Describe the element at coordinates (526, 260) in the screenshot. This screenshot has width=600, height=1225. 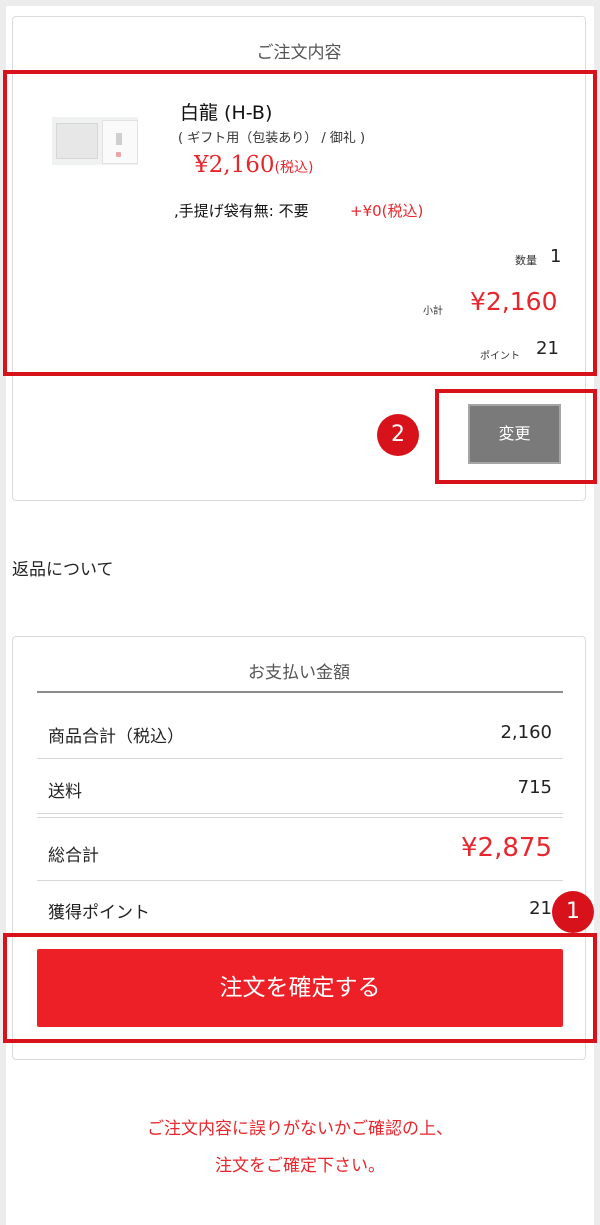
I see `quantity-label: 数量` at that location.